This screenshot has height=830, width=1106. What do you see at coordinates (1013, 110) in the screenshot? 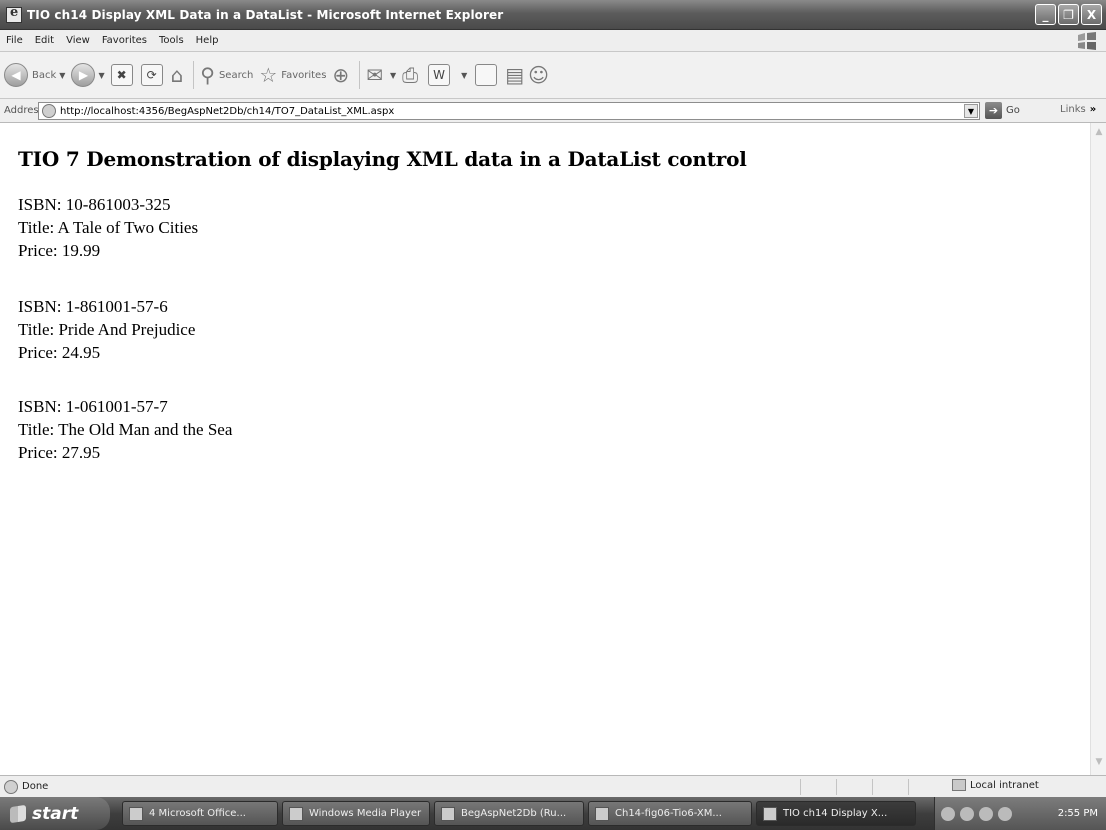
I see `go-label: Go` at bounding box center [1013, 110].